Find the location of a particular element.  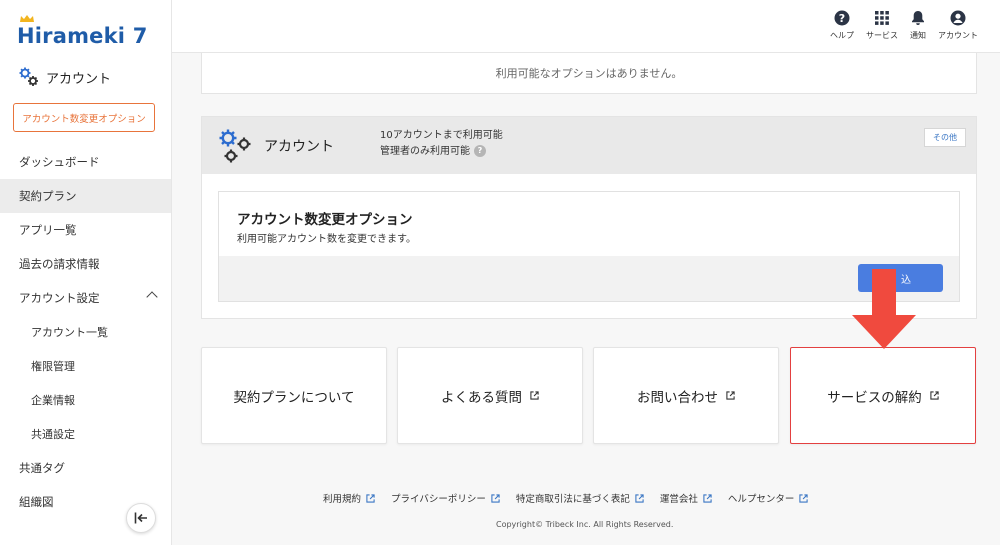

account-option-button: アカウント数変更オプション is located at coordinates (84, 117).